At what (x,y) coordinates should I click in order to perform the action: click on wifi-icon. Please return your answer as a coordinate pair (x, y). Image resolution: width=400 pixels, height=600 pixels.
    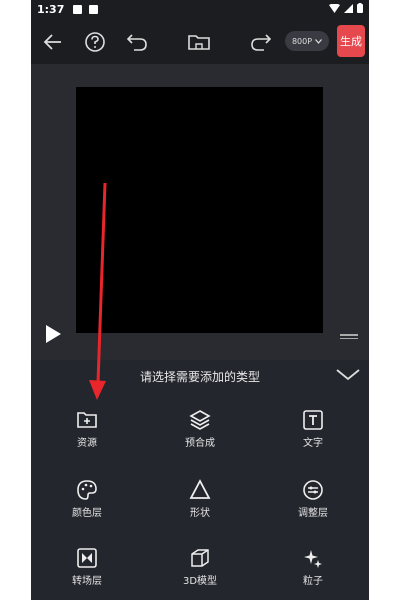
    Looking at the image, I should click on (334, 8).